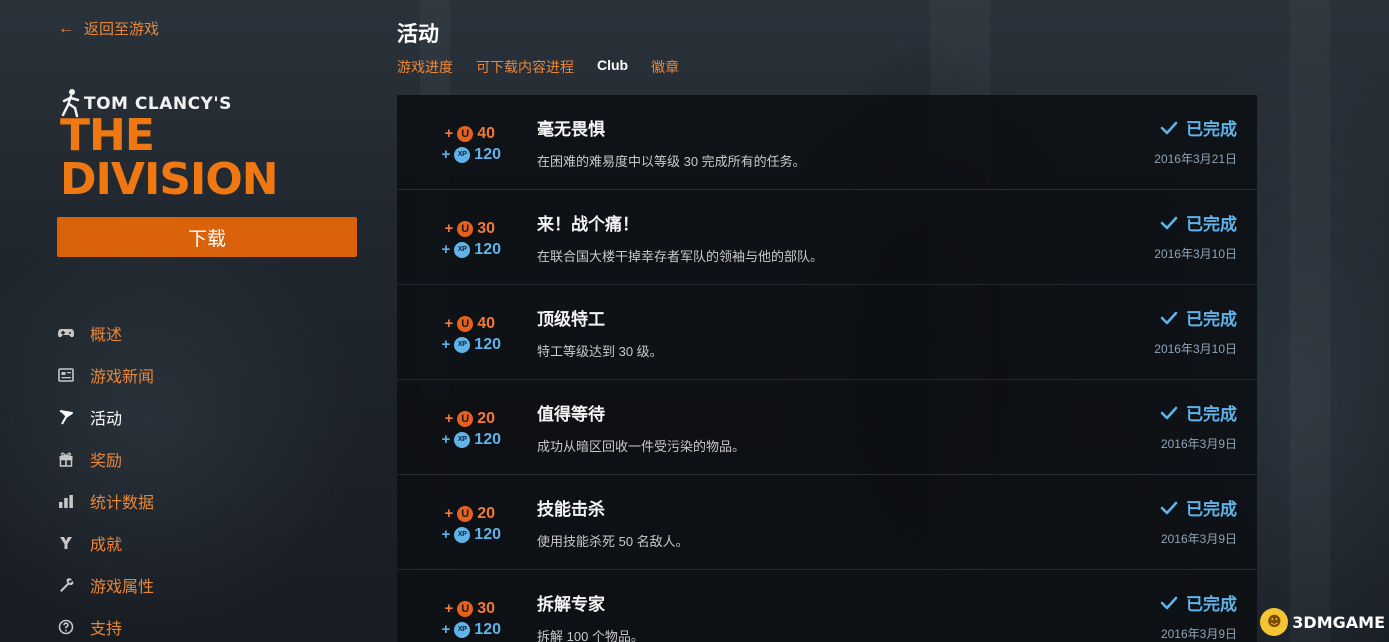 This screenshot has width=1389, height=642. I want to click on sidebar-item-label: 概述, so click(106, 335).